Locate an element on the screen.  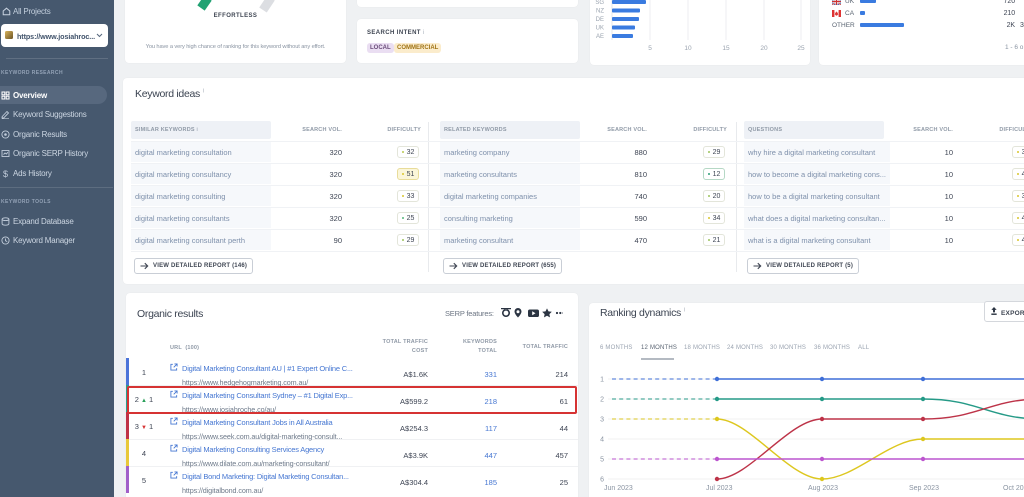
svg-text: AE is located at coordinates (600, 37).